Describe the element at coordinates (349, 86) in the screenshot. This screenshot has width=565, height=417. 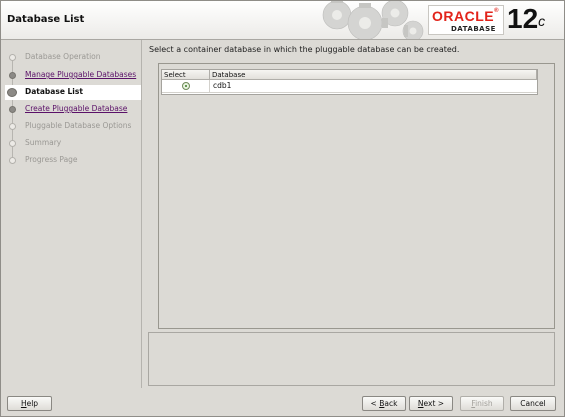
I see `table-row: cdb1` at that location.